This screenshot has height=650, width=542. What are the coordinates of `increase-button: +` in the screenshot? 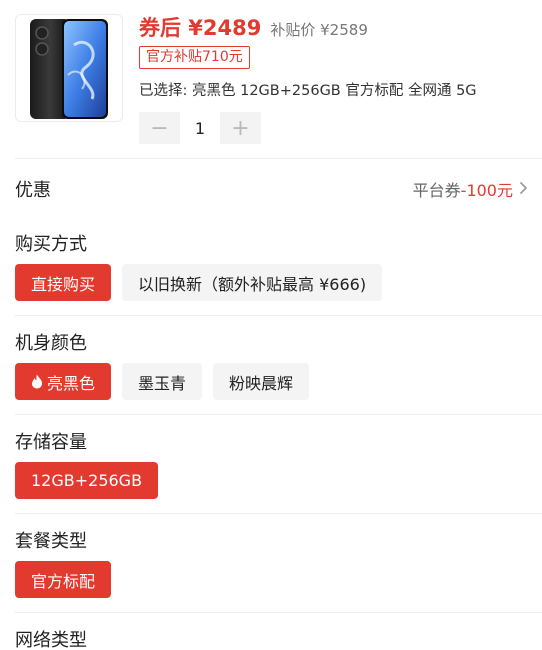 It's located at (240, 128).